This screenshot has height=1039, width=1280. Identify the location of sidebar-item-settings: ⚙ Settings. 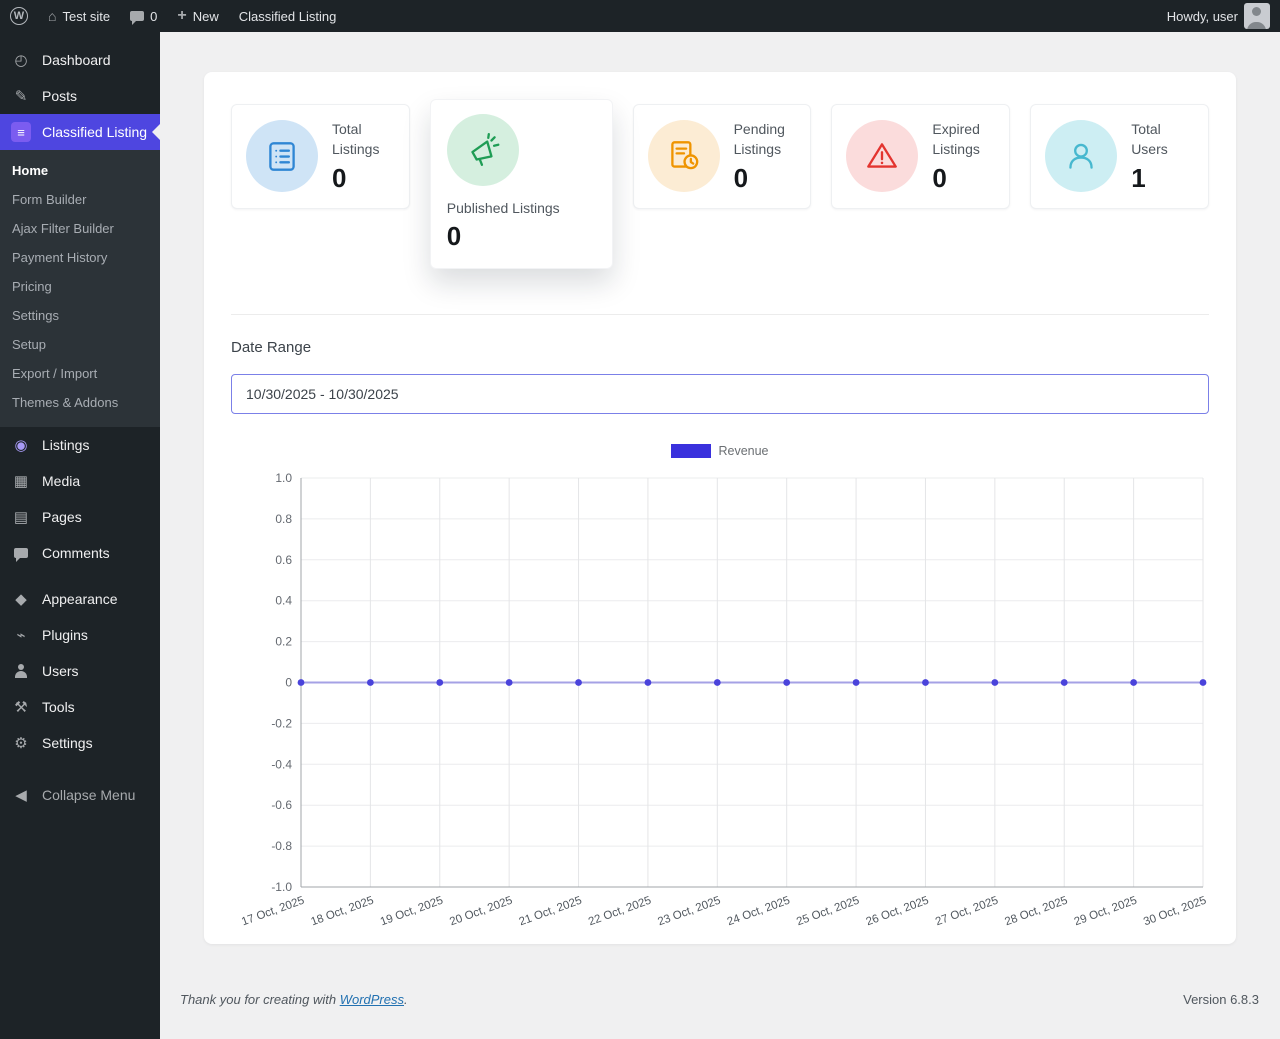
(80, 743).